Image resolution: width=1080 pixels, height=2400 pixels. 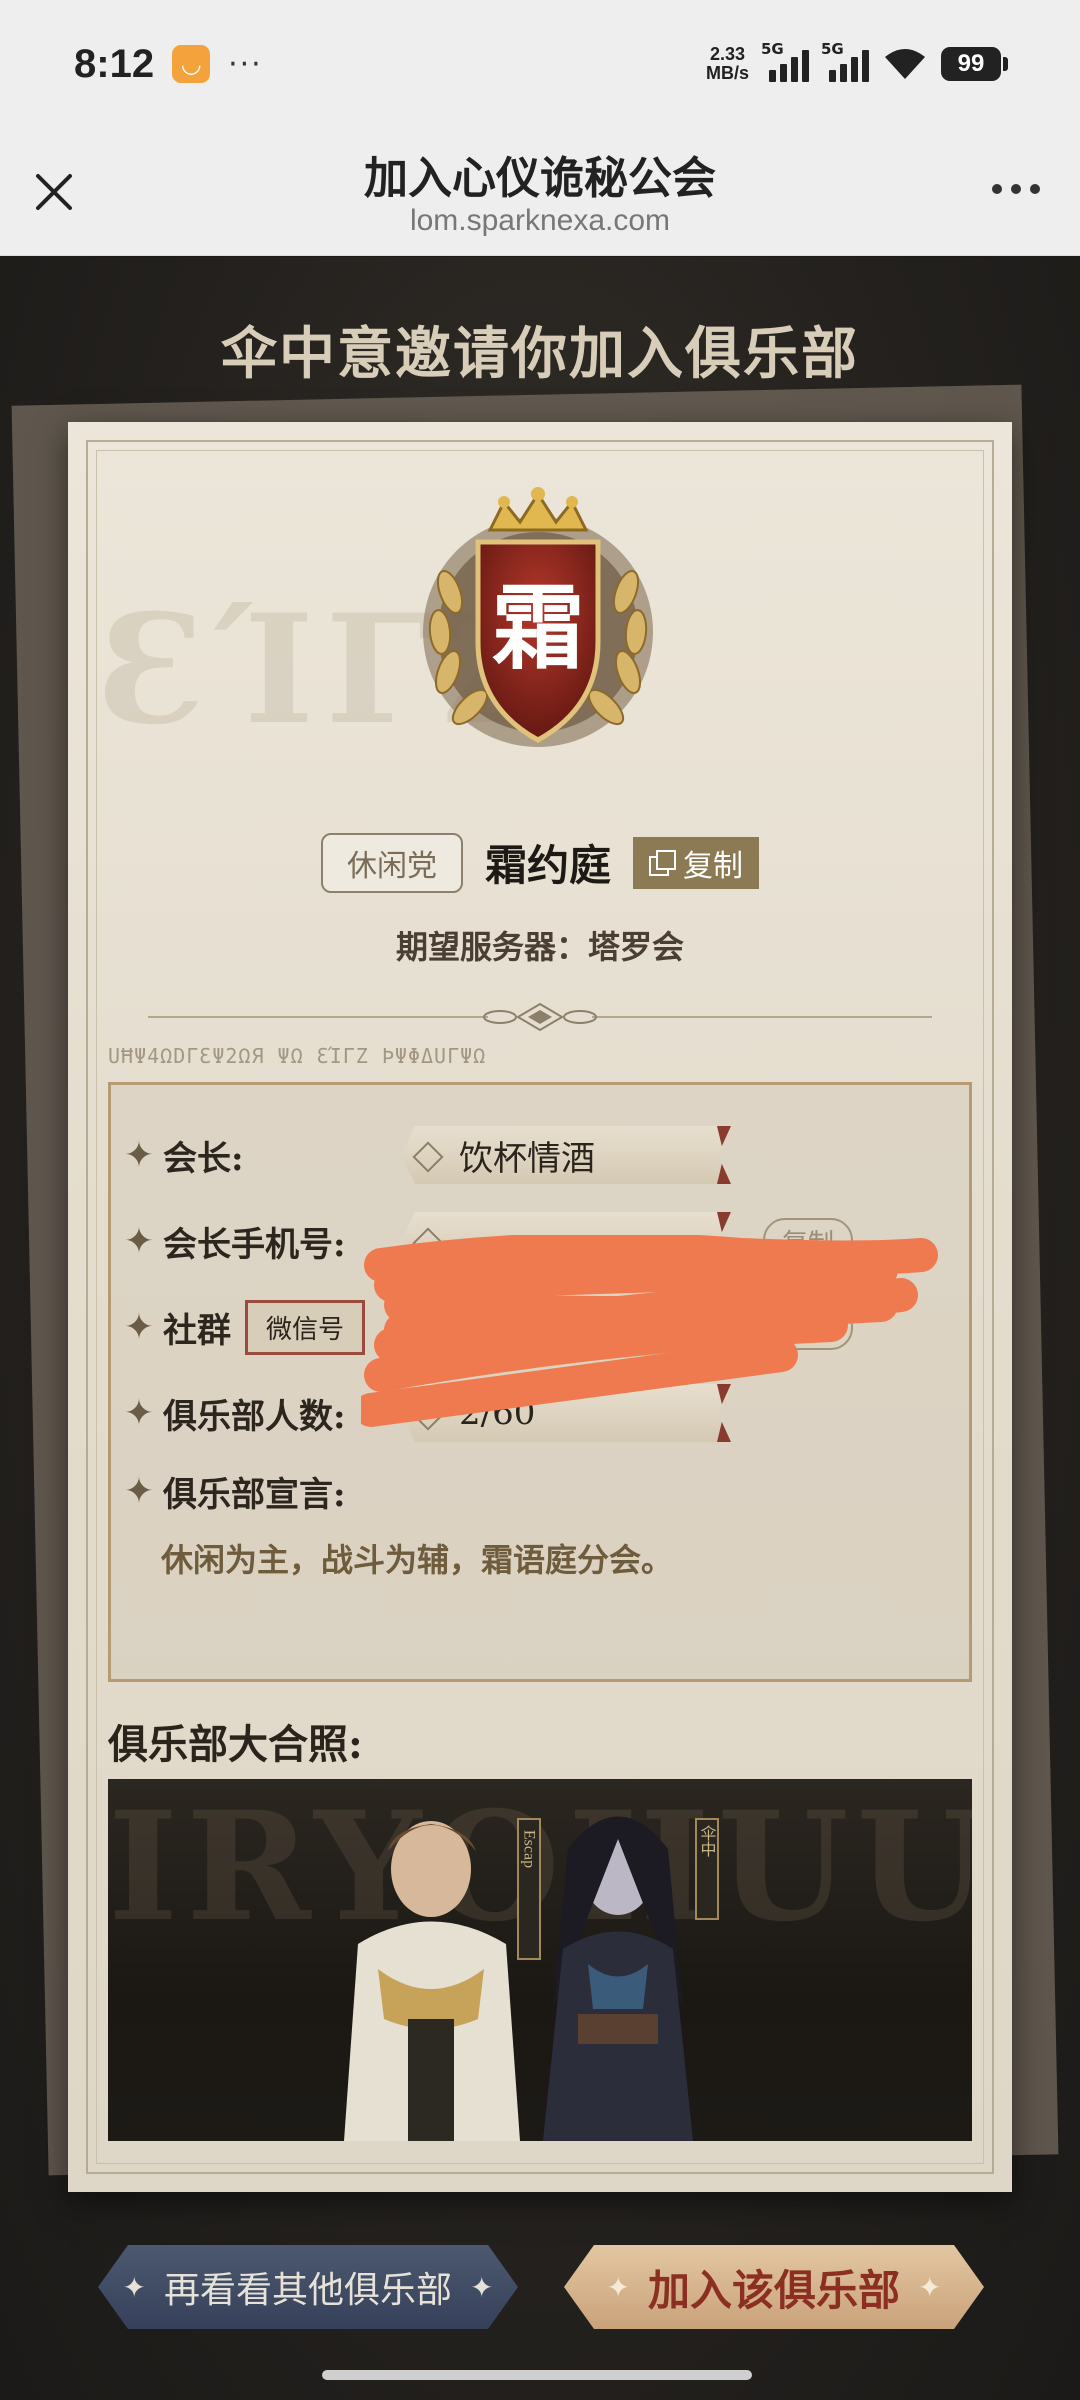 I want to click on cipher-text: UĦΨ4ΩDΓƐΨ2ΩЯ ΨΩ ƐΊΓZ ÞΨΦΔUΓΨΩ, so click(x=297, y=1056).